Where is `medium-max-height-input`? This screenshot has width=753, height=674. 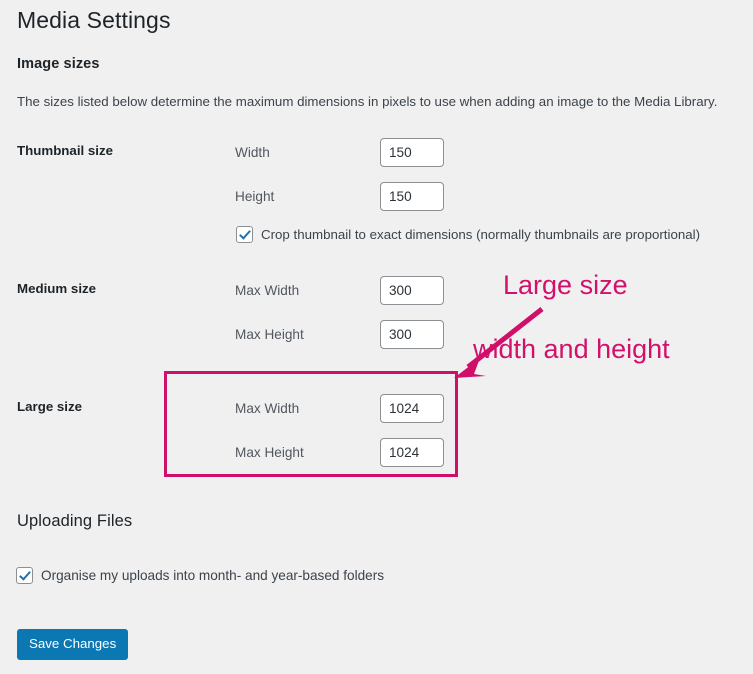 medium-max-height-input is located at coordinates (412, 334).